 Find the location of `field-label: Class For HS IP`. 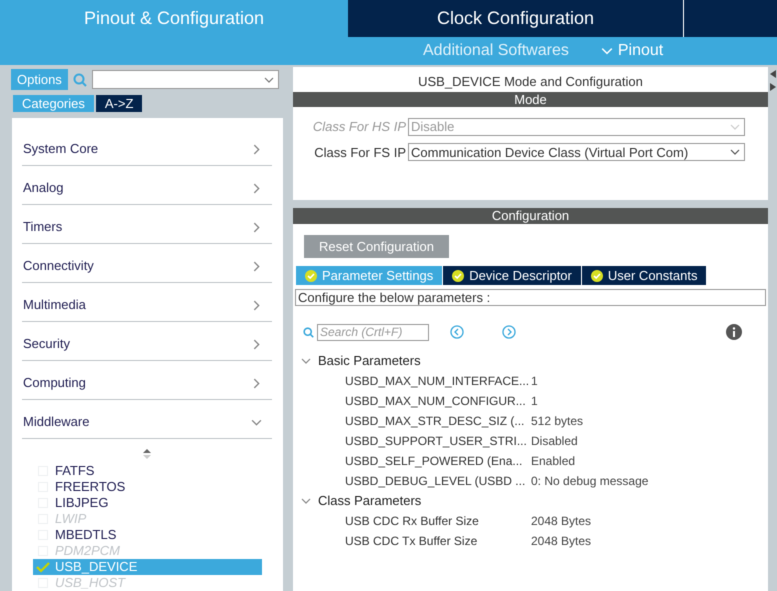

field-label: Class For HS IP is located at coordinates (359, 127).